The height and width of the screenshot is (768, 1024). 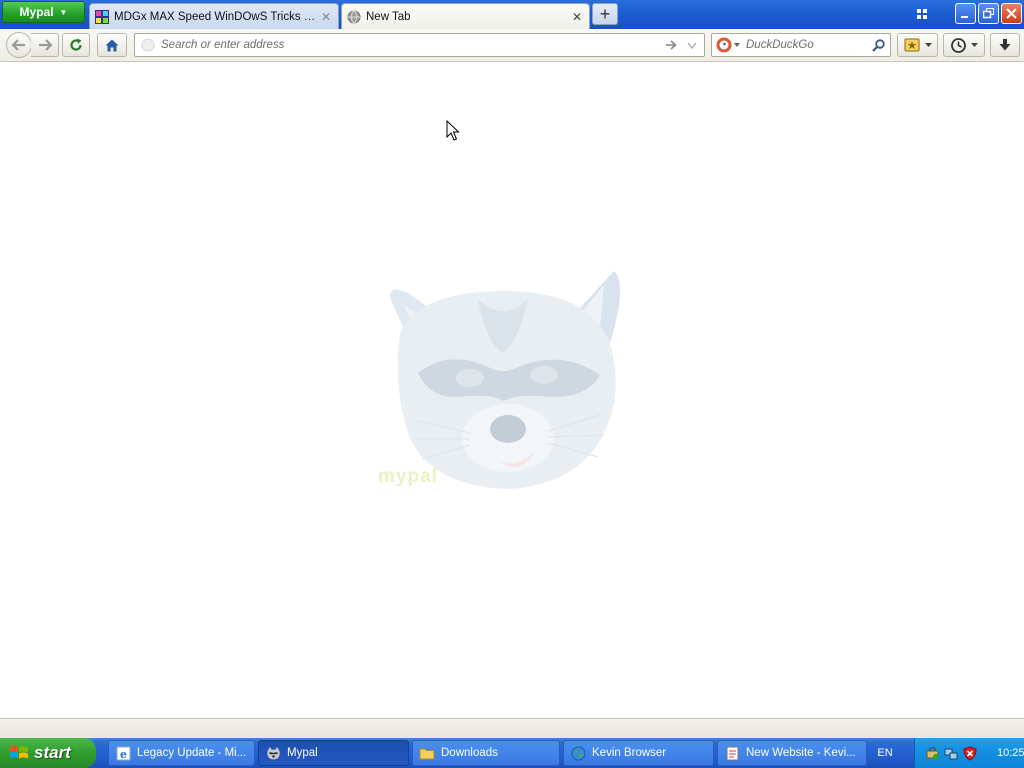 I want to click on reload-icon, so click(x=76, y=44).